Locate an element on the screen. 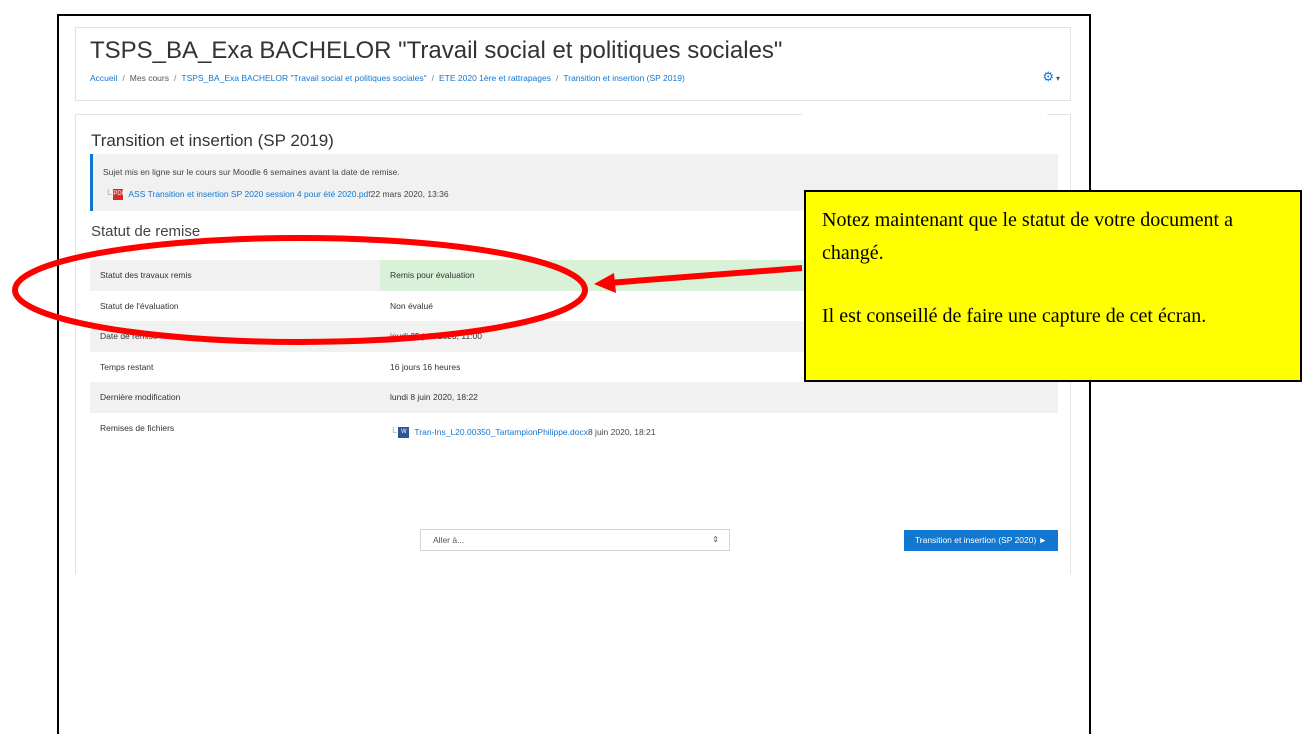  annotation-arrow is located at coordinates (705, 275).